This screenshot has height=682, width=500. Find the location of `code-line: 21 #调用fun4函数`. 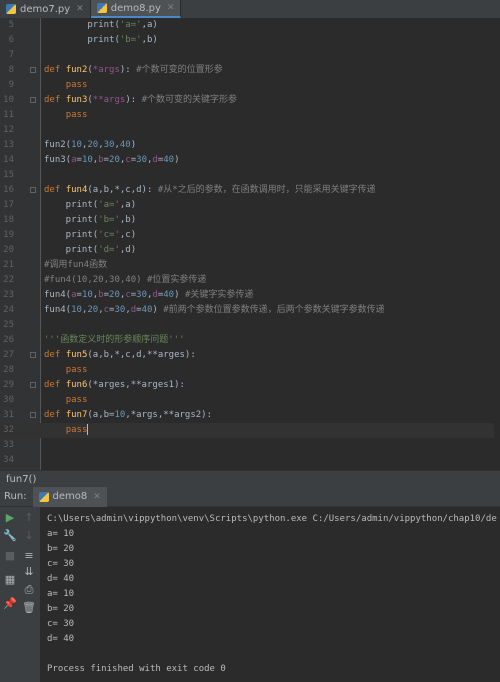

code-line: 21 #调用fun4函数 is located at coordinates (250, 265).